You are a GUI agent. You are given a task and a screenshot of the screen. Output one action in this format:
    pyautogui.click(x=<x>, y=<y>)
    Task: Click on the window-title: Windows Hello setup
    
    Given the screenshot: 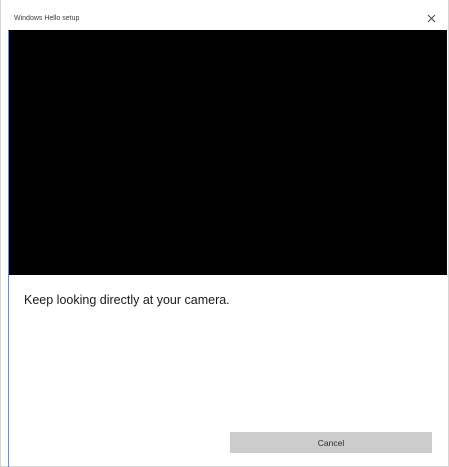 What is the action you would take?
    pyautogui.click(x=47, y=18)
    